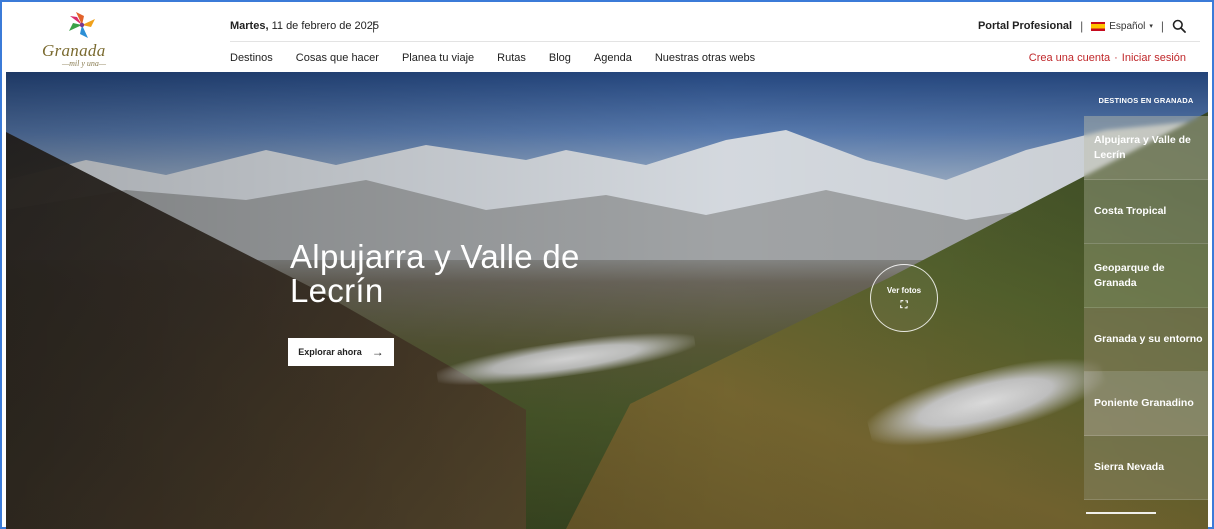  Describe the element at coordinates (1146, 212) in the screenshot. I see `destination-item-costa-tropical: Costa Tropical` at that location.